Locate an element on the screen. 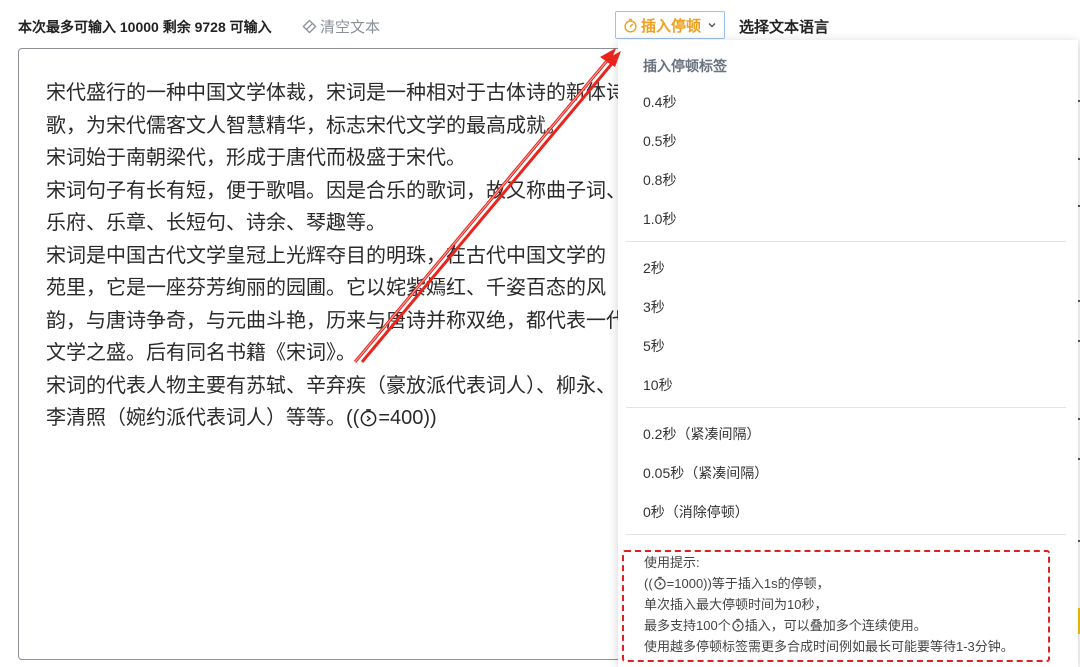 Image resolution: width=1080 pixels, height=667 pixels. pause-option-0.4s: 0.4秒 is located at coordinates (659, 102).